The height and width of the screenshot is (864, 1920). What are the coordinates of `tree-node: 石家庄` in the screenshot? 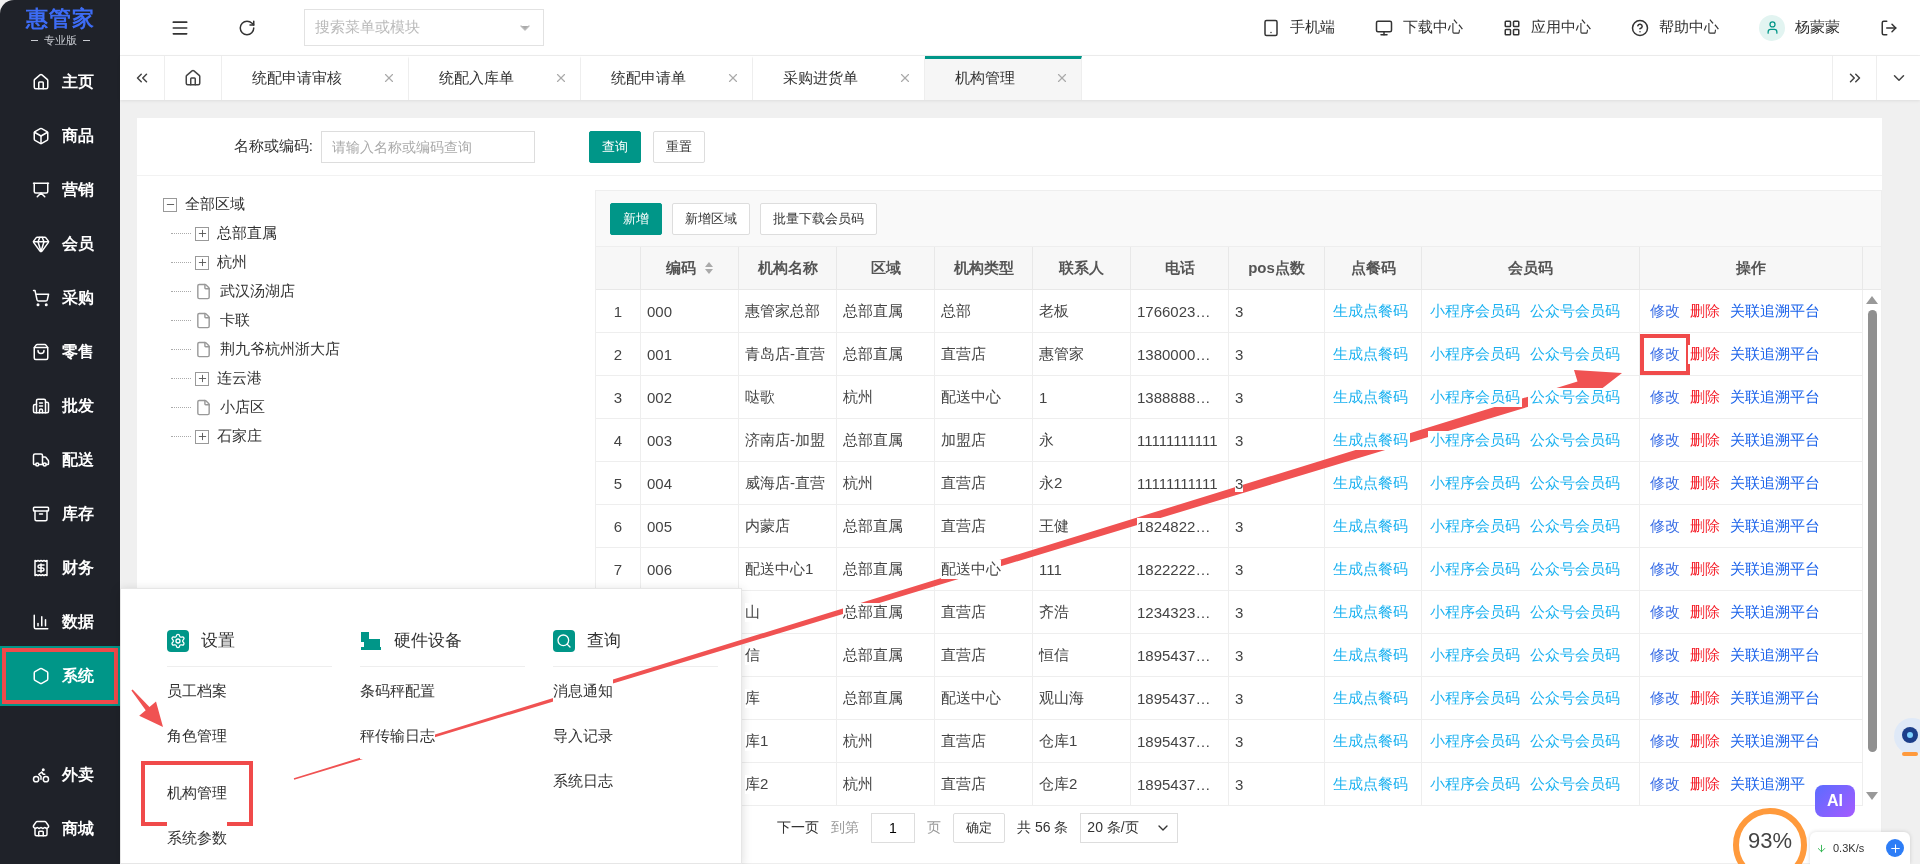 It's located at (379, 436).